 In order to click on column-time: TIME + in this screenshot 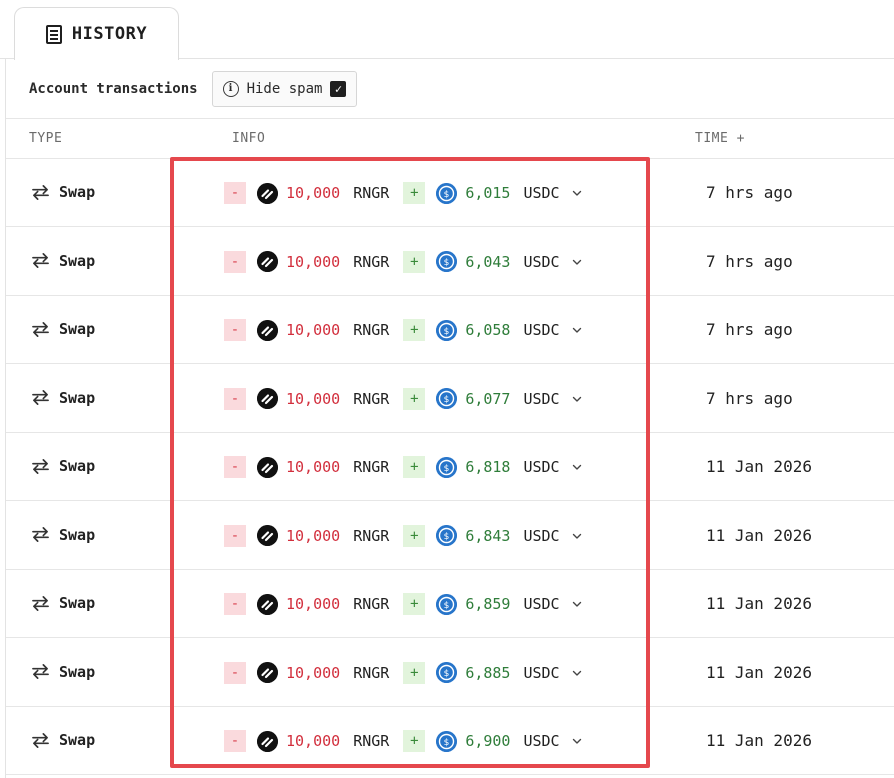, I will do `click(720, 138)`.